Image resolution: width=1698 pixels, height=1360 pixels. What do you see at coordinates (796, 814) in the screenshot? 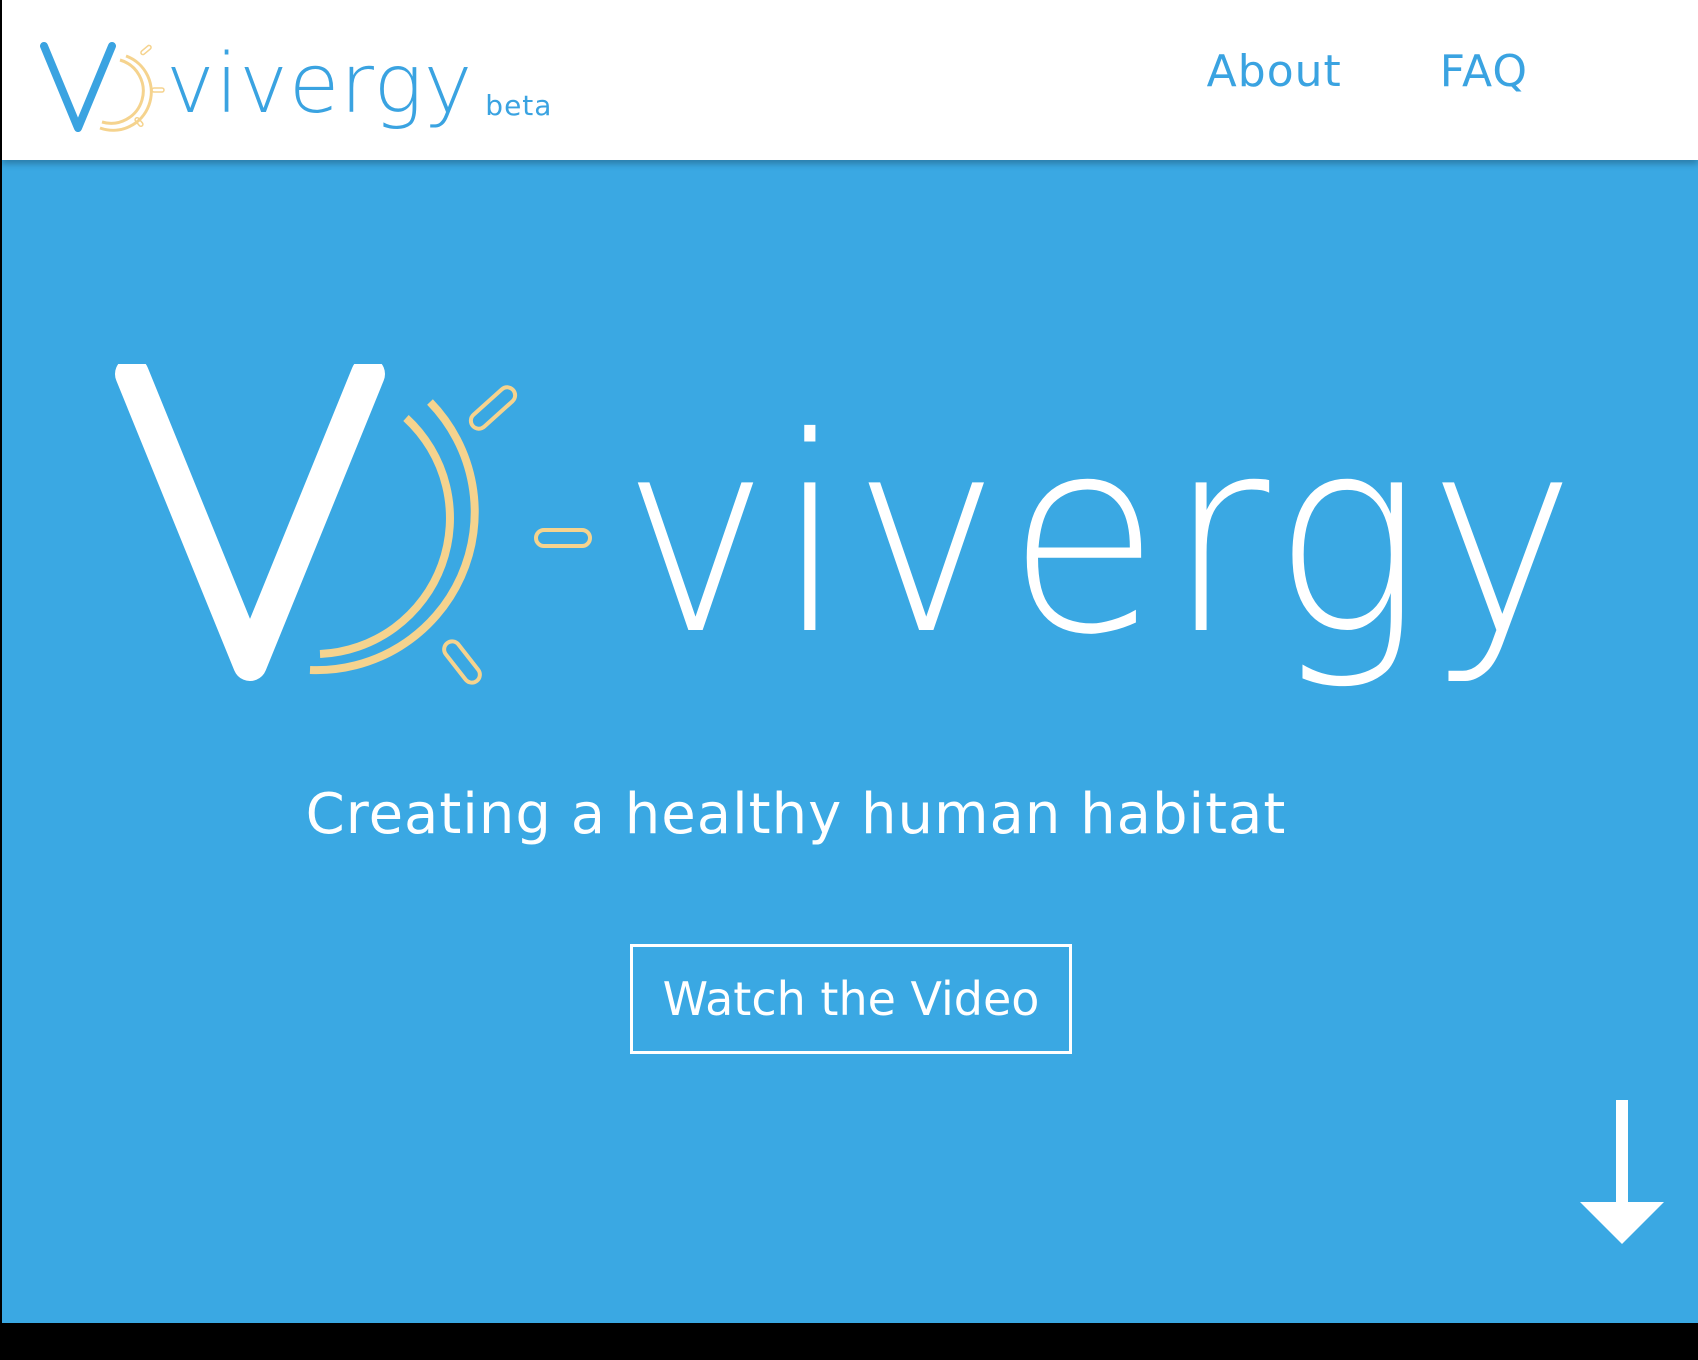
I see `hero-tagline: Creating a healthy human habitat` at bounding box center [796, 814].